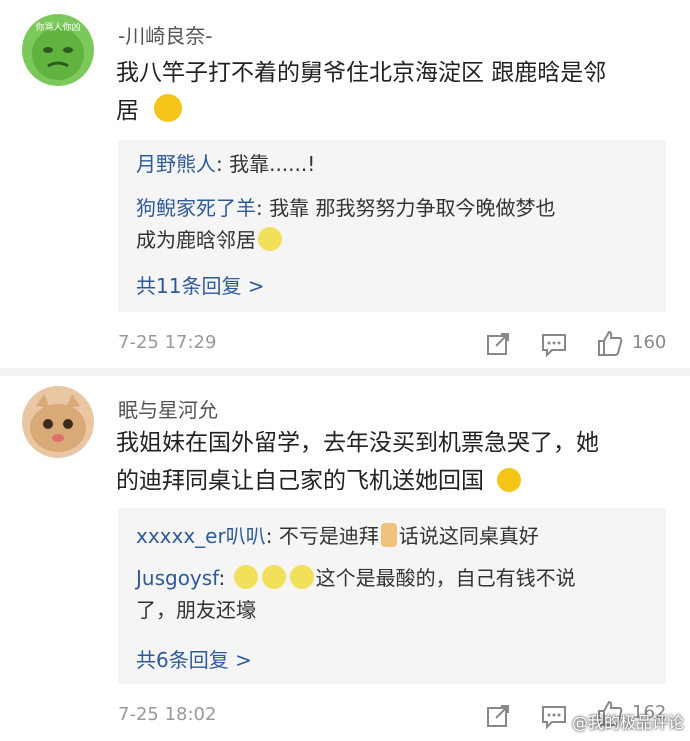 This screenshot has width=690, height=741. What do you see at coordinates (58, 28) in the screenshot?
I see `avatar-caption: 你骂人你凶` at bounding box center [58, 28].